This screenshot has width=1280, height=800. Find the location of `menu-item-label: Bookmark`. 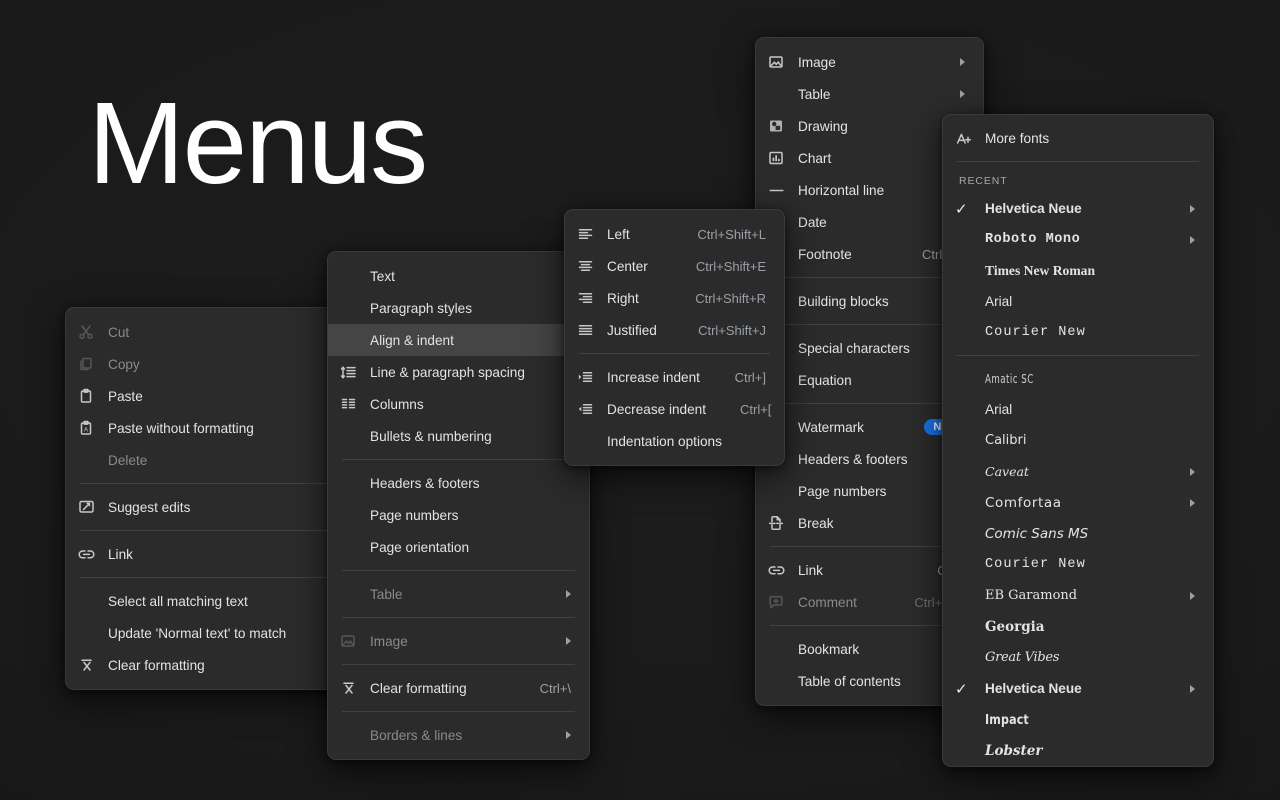

menu-item-label: Bookmark is located at coordinates (829, 649).